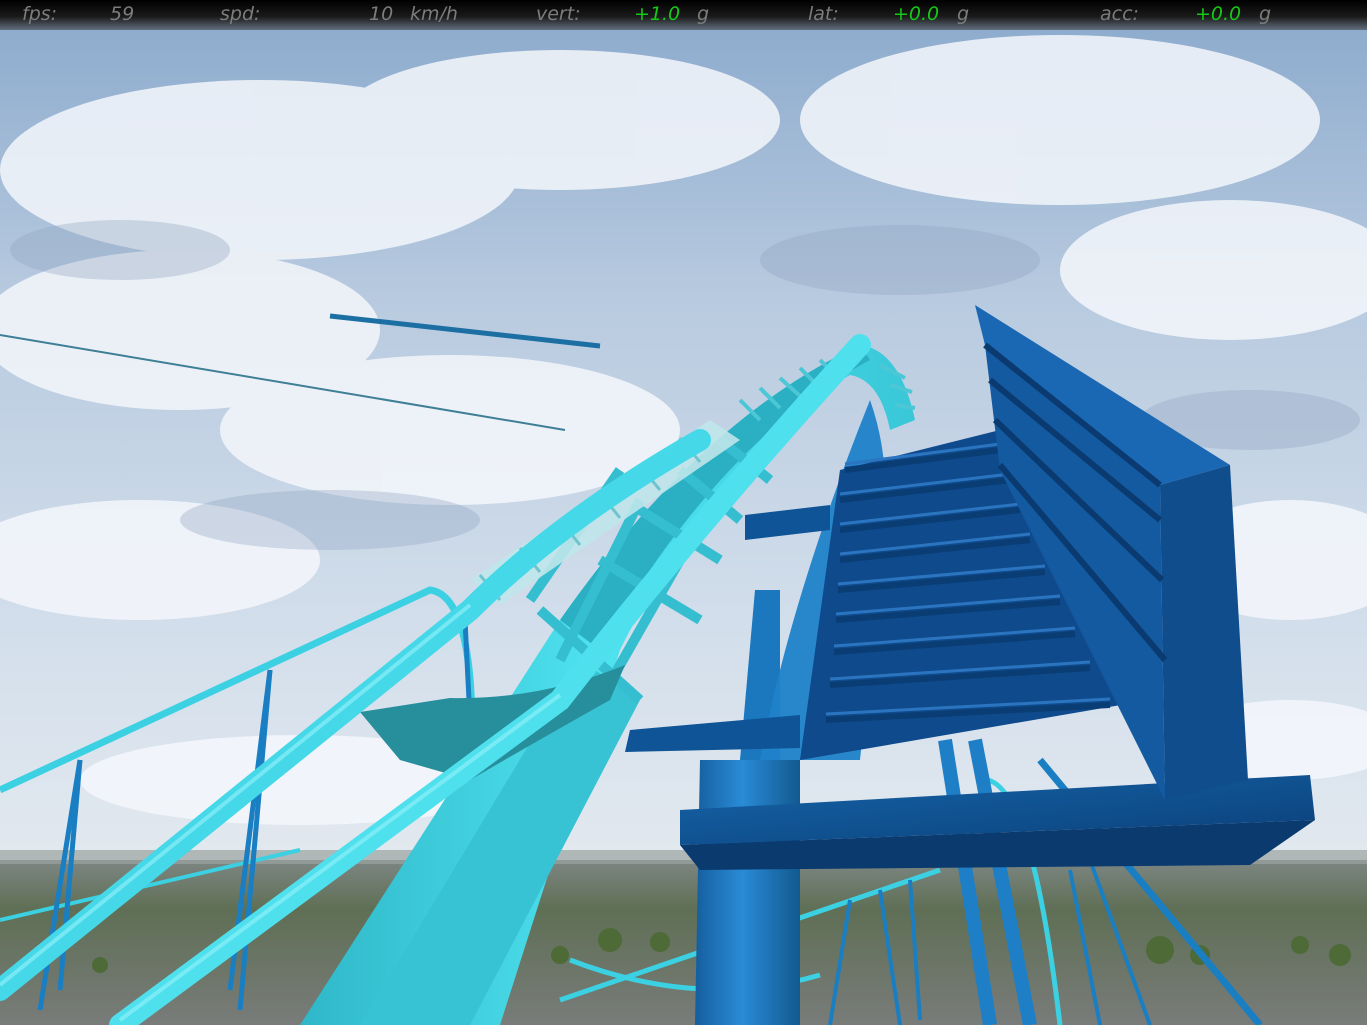  What do you see at coordinates (657, 14) in the screenshot?
I see `vertical-g-value: +1.0` at bounding box center [657, 14].